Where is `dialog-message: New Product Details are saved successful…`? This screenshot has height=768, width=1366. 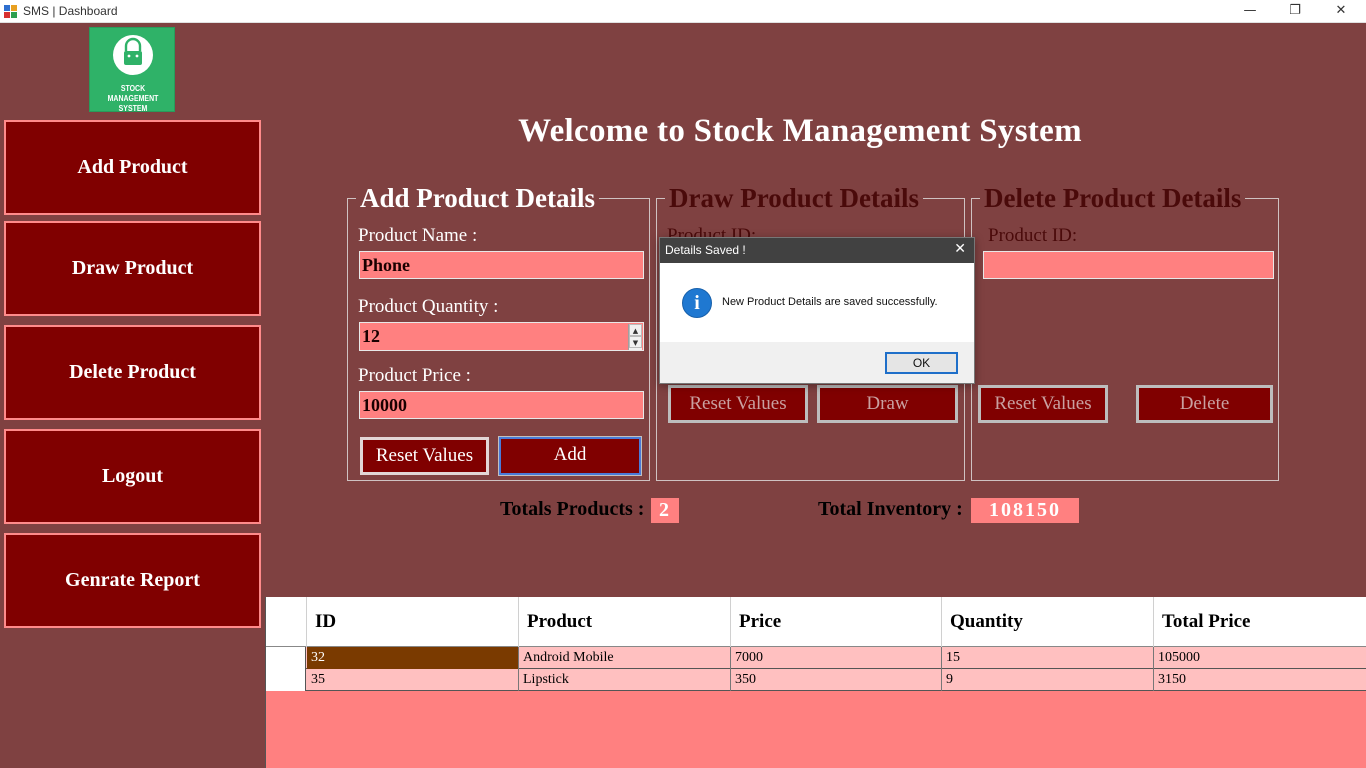 dialog-message: New Product Details are saved successful… is located at coordinates (830, 302).